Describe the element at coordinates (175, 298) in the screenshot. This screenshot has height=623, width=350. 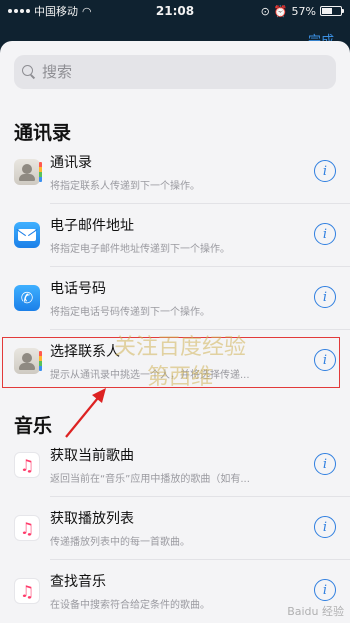
I see `list-item: ✆ 电话号码 将指定电话号码传递到下一个操作。 i` at that location.